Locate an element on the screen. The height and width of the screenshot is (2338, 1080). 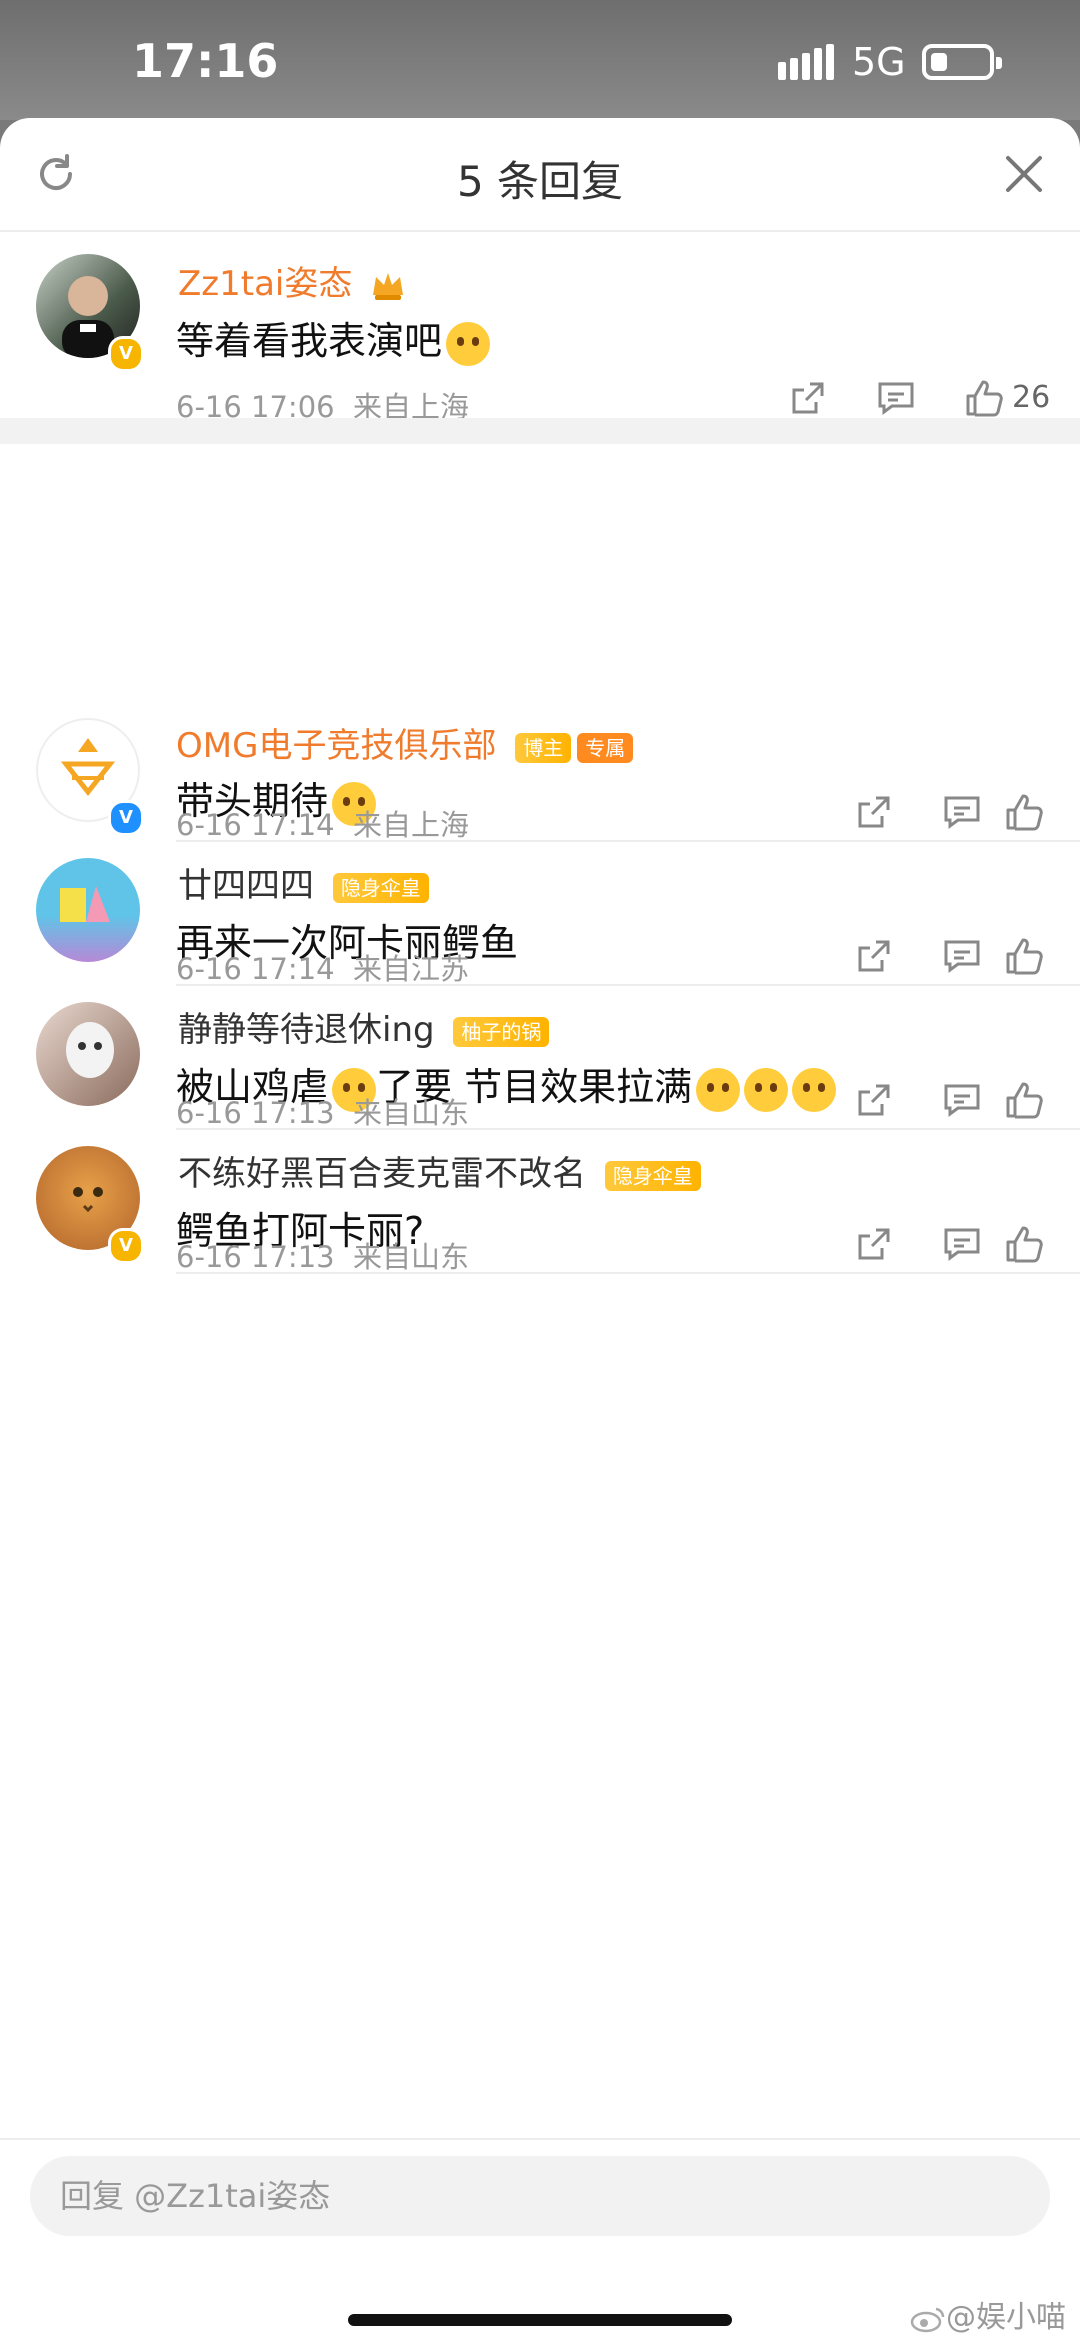
user-tag: 柚子的锅 is located at coordinates (501, 1031).